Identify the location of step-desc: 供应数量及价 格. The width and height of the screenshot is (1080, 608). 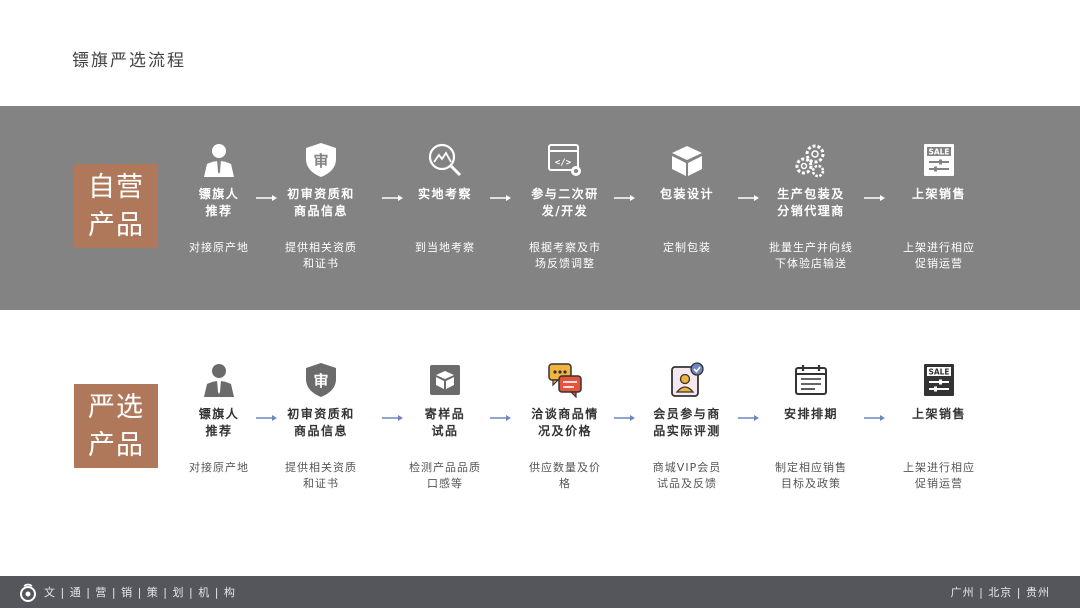
(565, 475).